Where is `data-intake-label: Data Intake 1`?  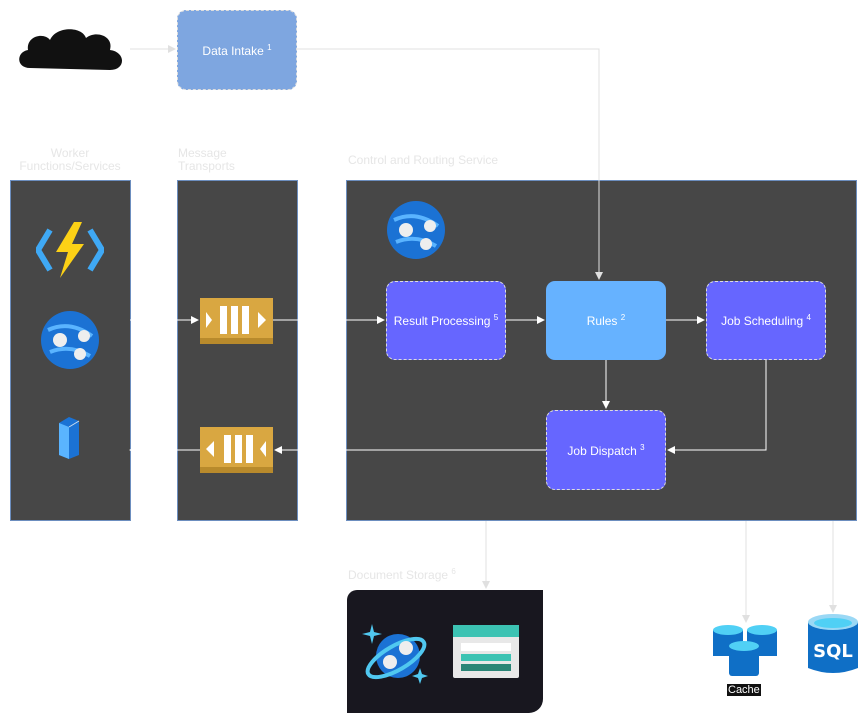 data-intake-label: Data Intake 1 is located at coordinates (237, 50).